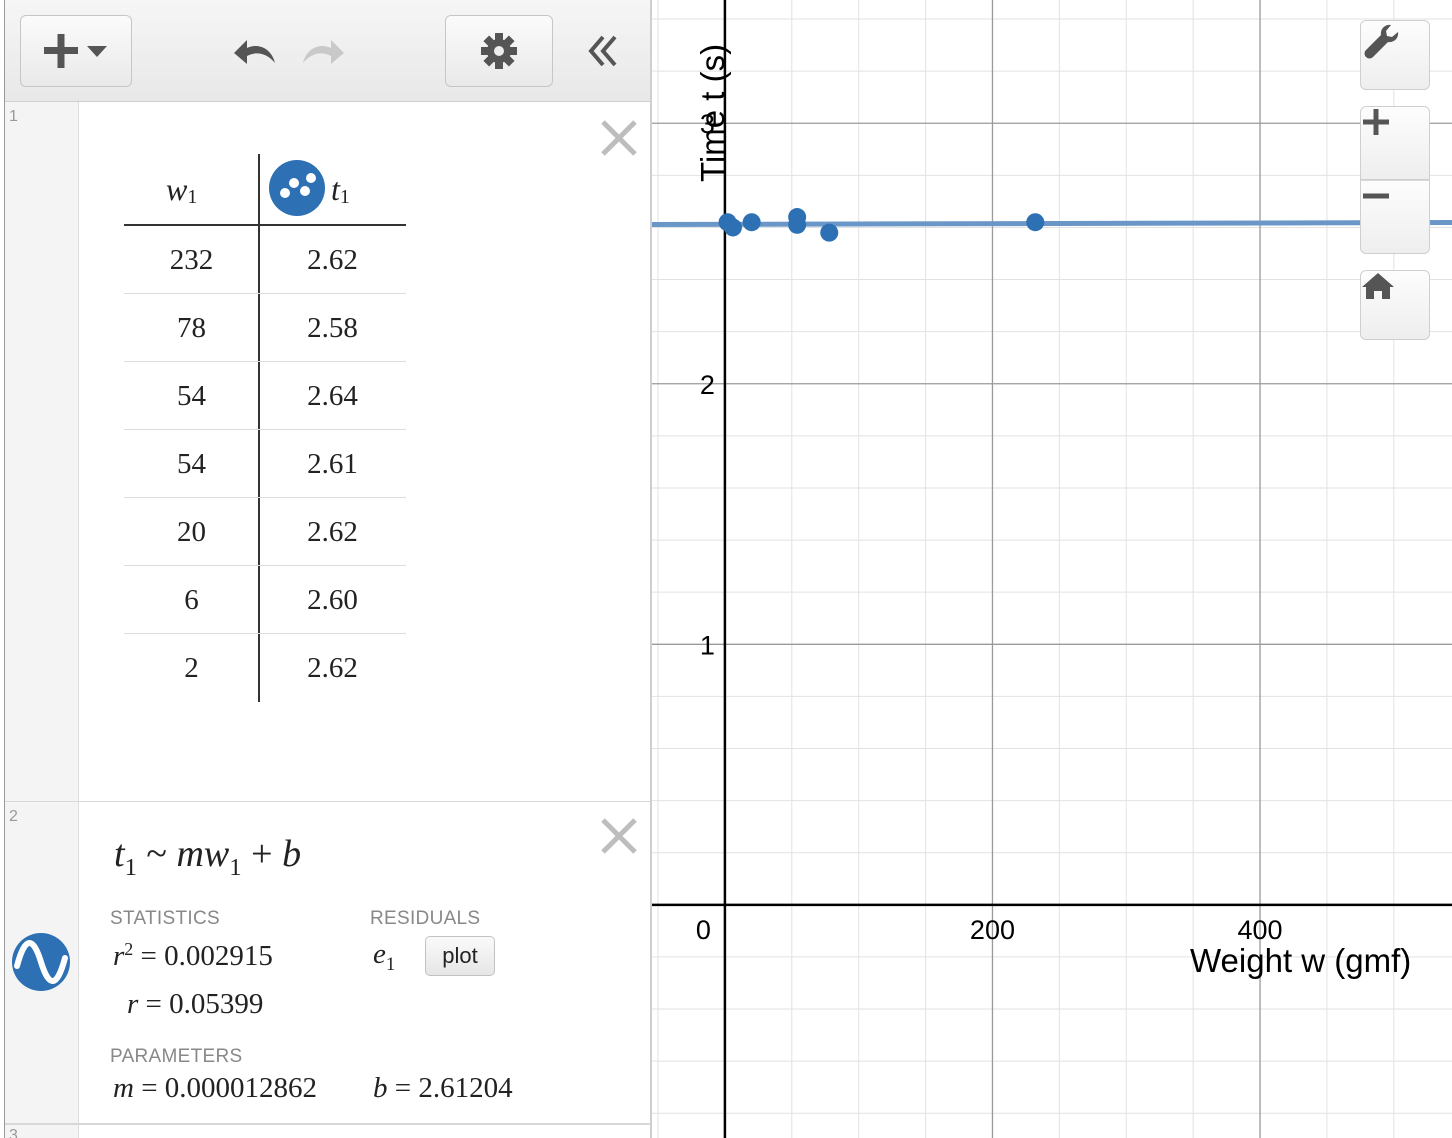  I want to click on table-row: 20 2.62, so click(265, 532).